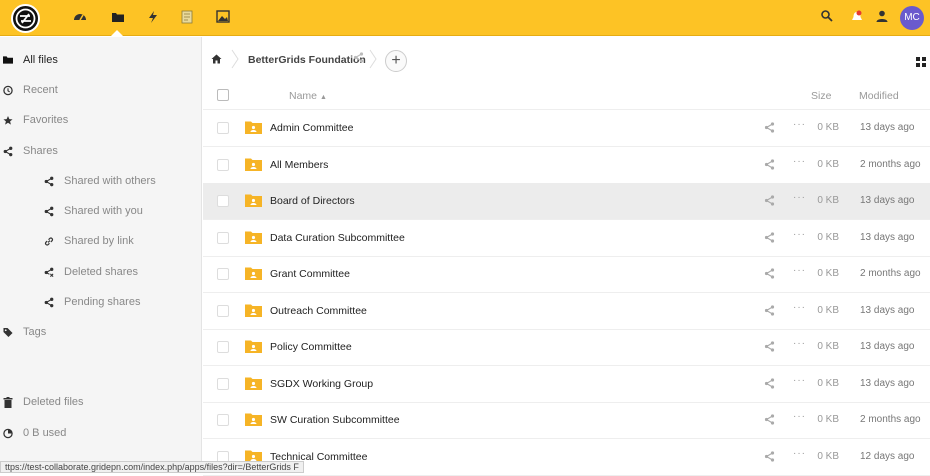 This screenshot has height=476, width=930. I want to click on table-row: Admin Committee ··· 0 KB 13 days ago, so click(566, 128).